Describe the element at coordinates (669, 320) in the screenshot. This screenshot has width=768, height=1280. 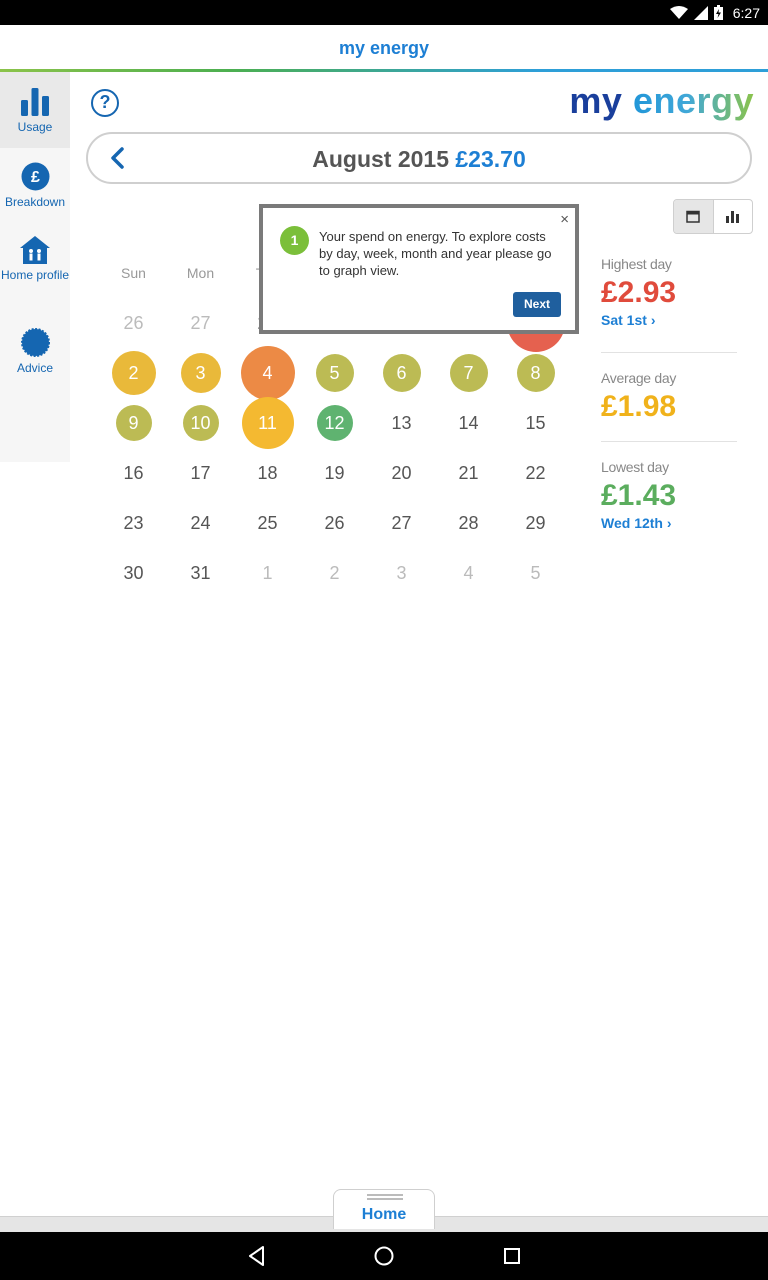
I see `highest-day-link: Sat 1st ›` at that location.